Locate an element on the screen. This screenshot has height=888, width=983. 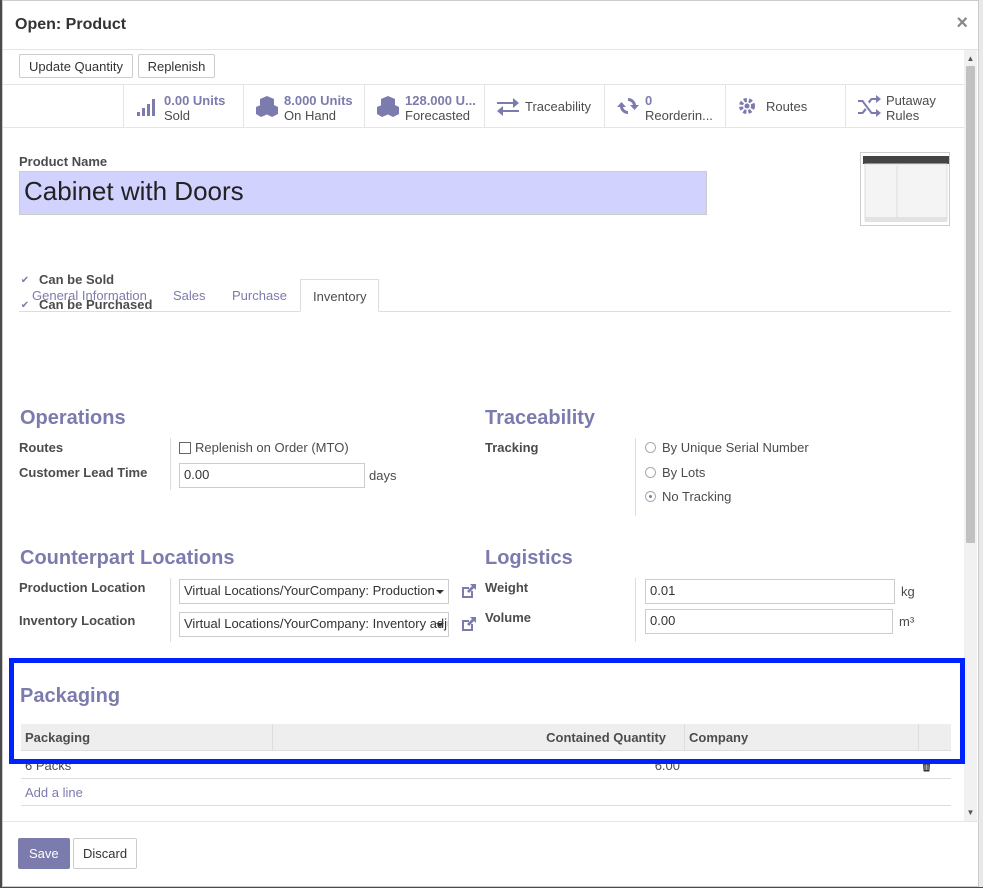
radio-label: By Lots is located at coordinates (684, 472).